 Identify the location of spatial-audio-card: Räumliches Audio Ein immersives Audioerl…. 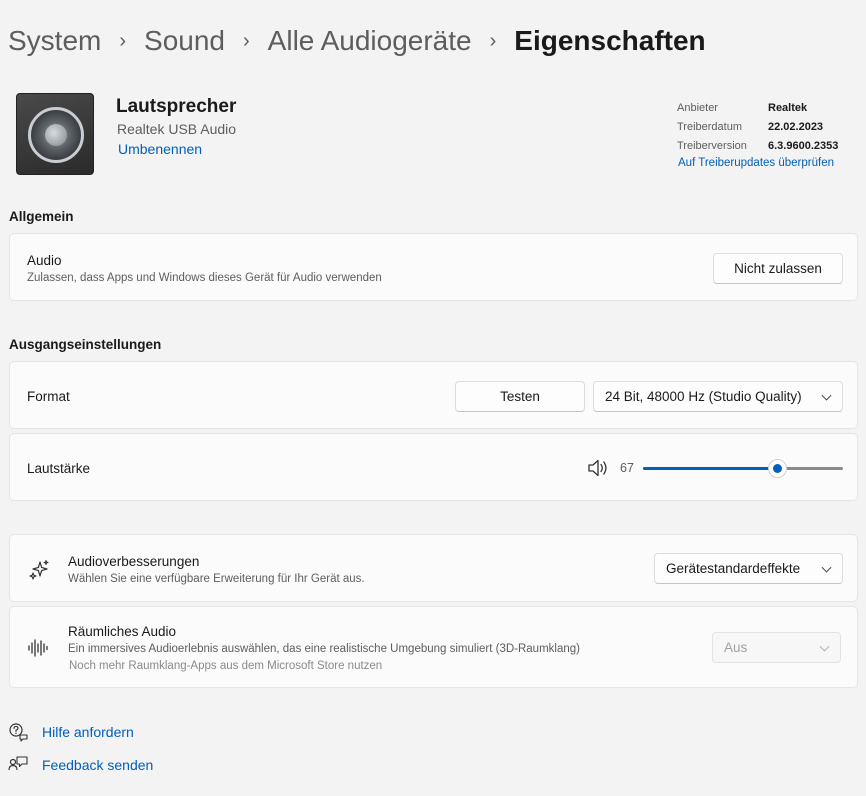
(433, 647).